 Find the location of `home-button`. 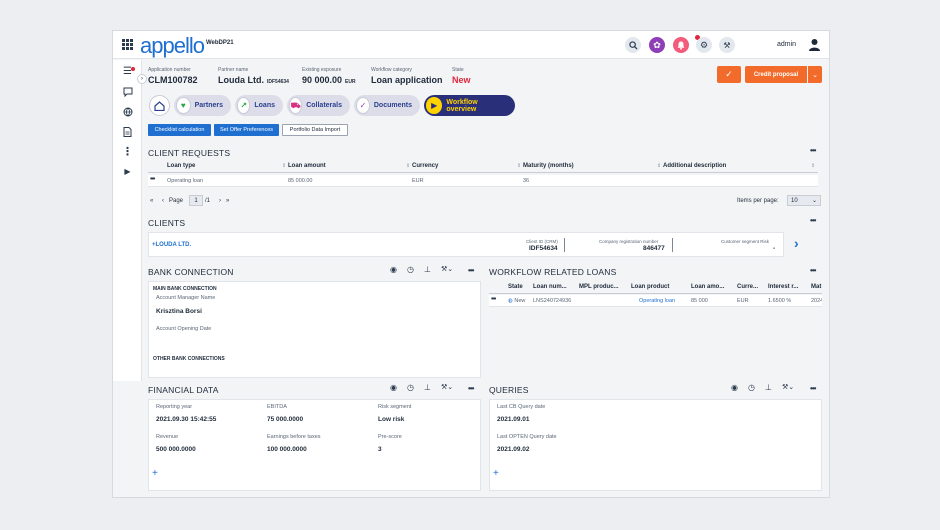

home-button is located at coordinates (159, 105).